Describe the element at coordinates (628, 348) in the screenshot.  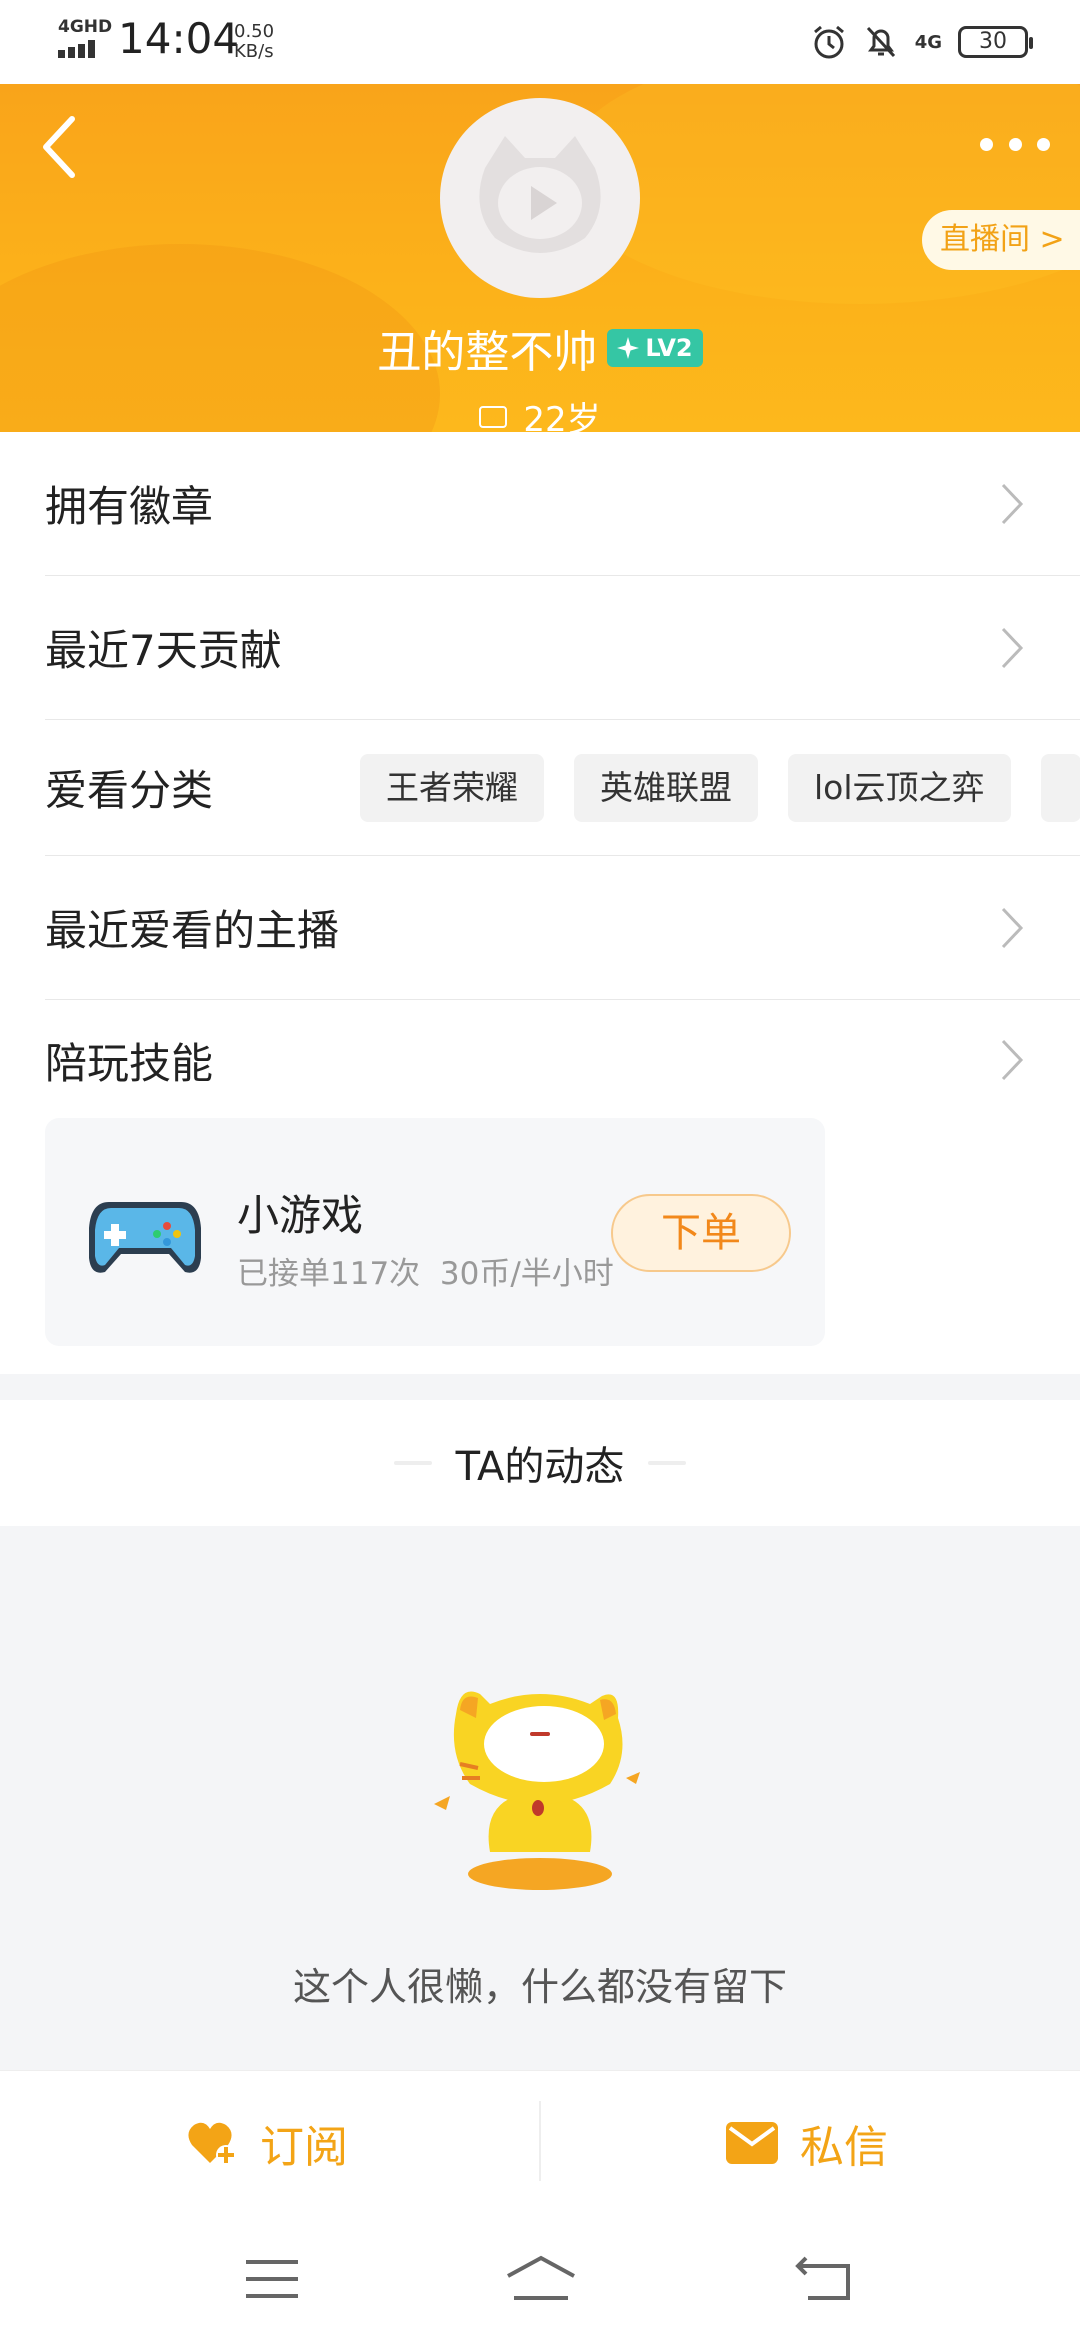
I see `sparkle-icon` at that location.